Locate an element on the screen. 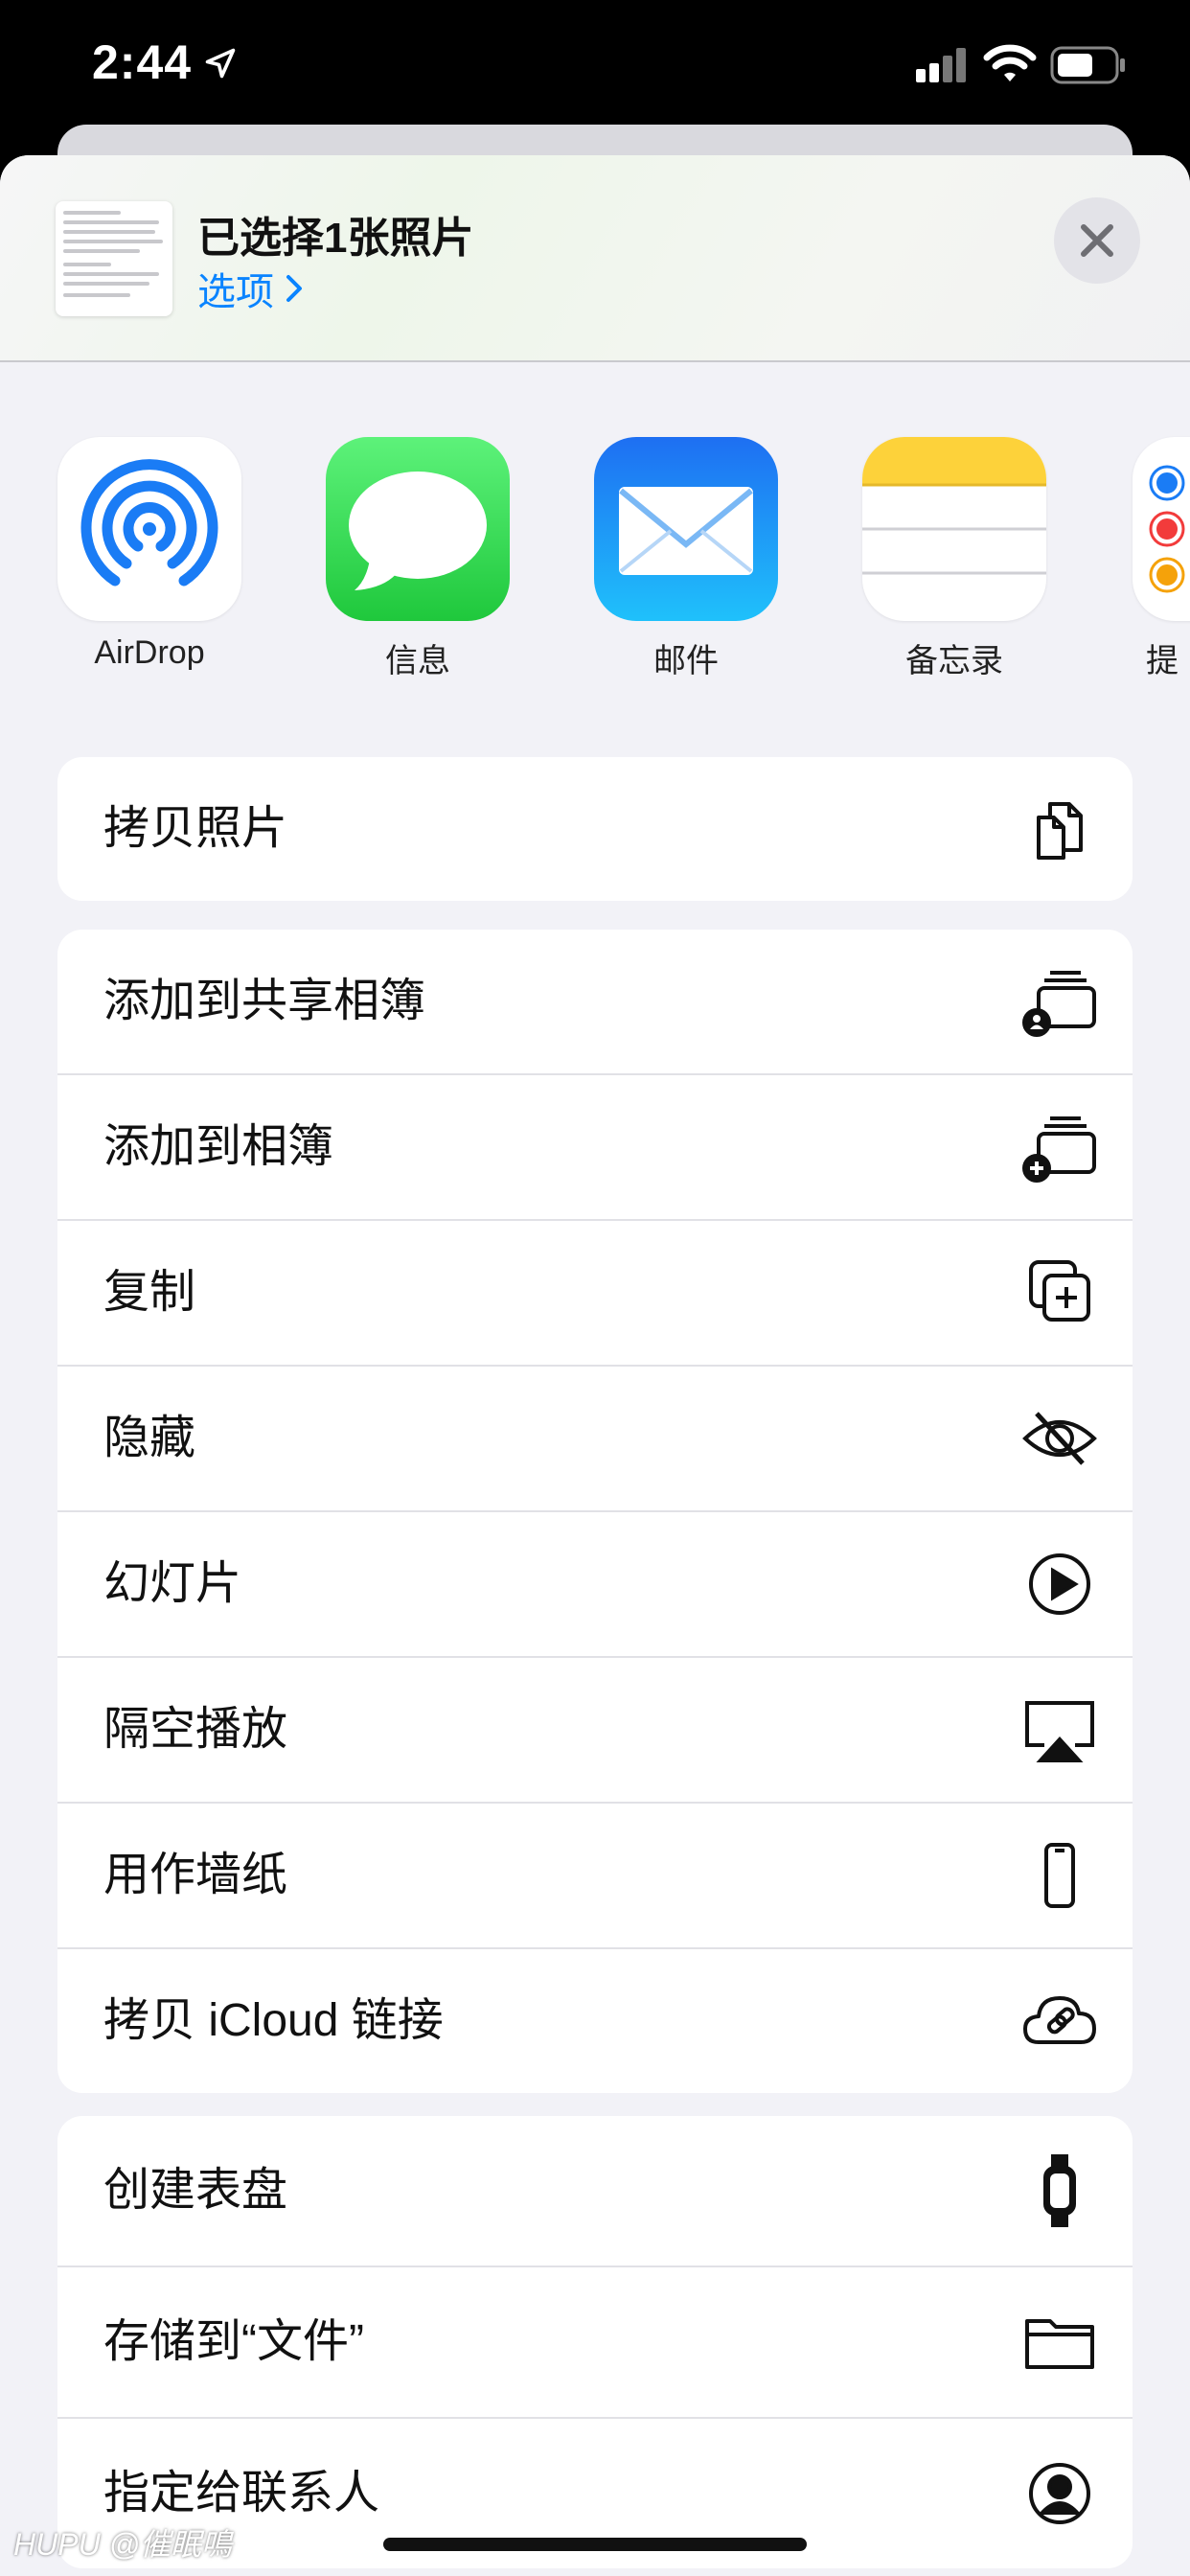 The image size is (1190, 2576). action-label: 拷贝 iCloud 链接 is located at coordinates (273, 2020).